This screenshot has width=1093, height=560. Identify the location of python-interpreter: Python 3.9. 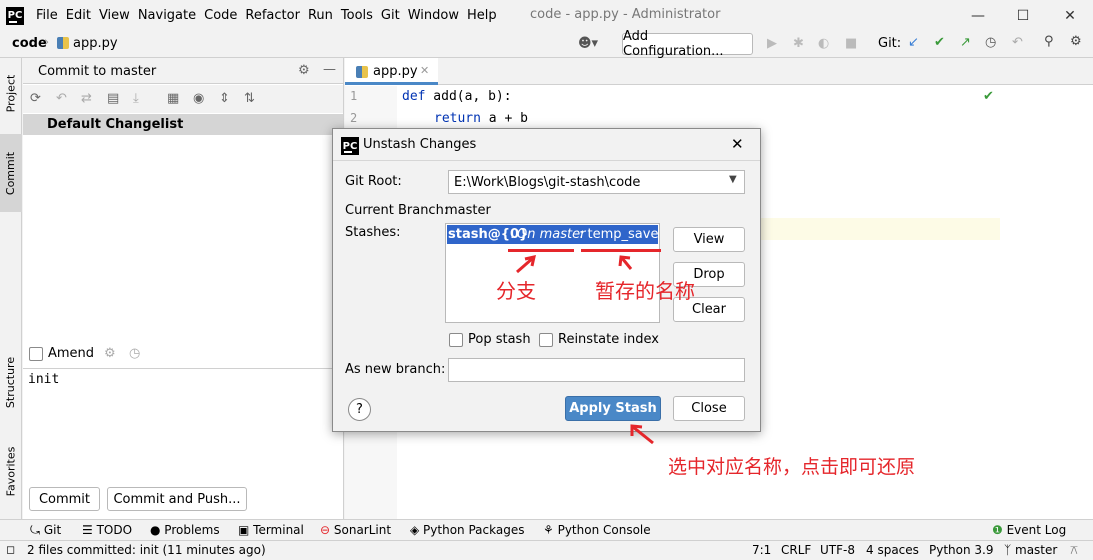
(961, 550).